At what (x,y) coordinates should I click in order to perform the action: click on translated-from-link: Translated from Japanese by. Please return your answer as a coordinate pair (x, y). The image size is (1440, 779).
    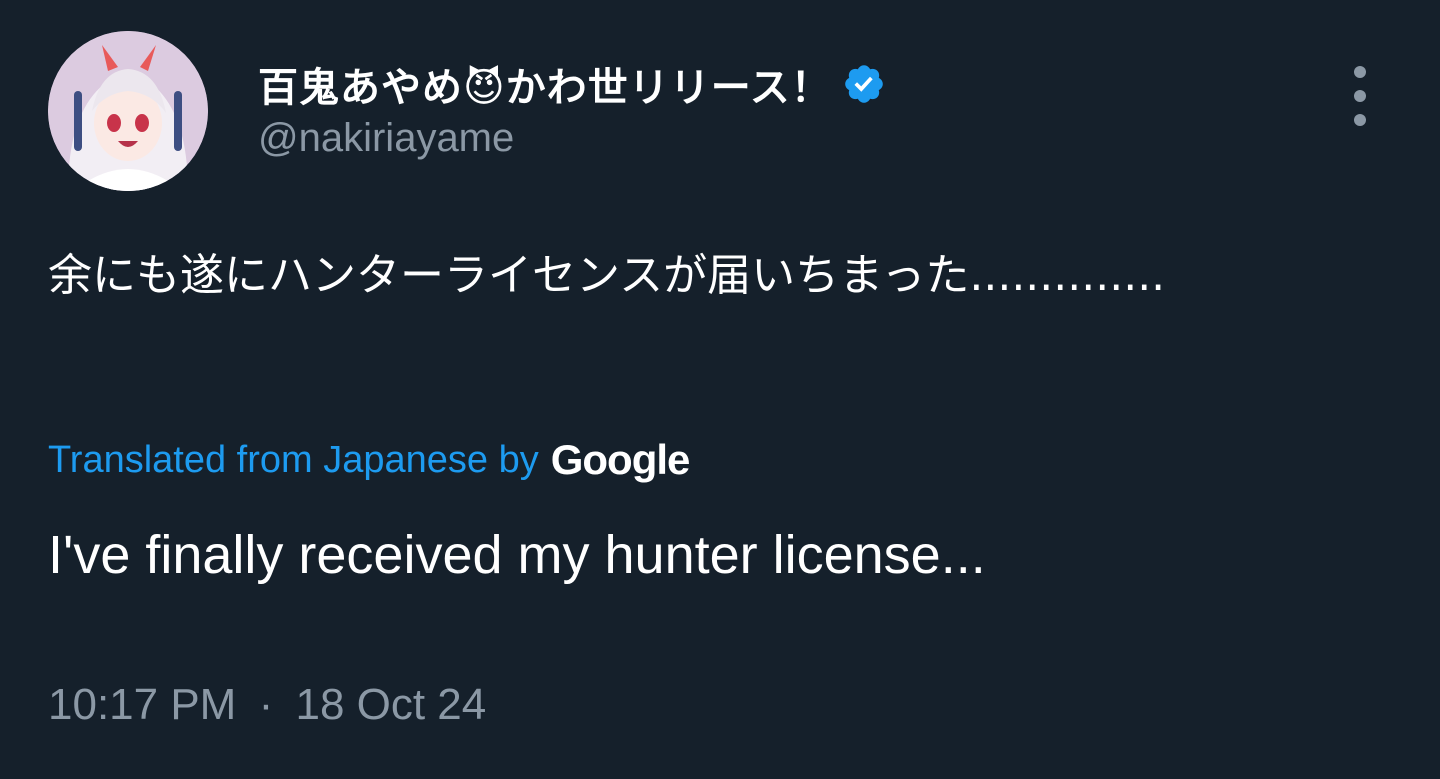
    Looking at the image, I should click on (293, 460).